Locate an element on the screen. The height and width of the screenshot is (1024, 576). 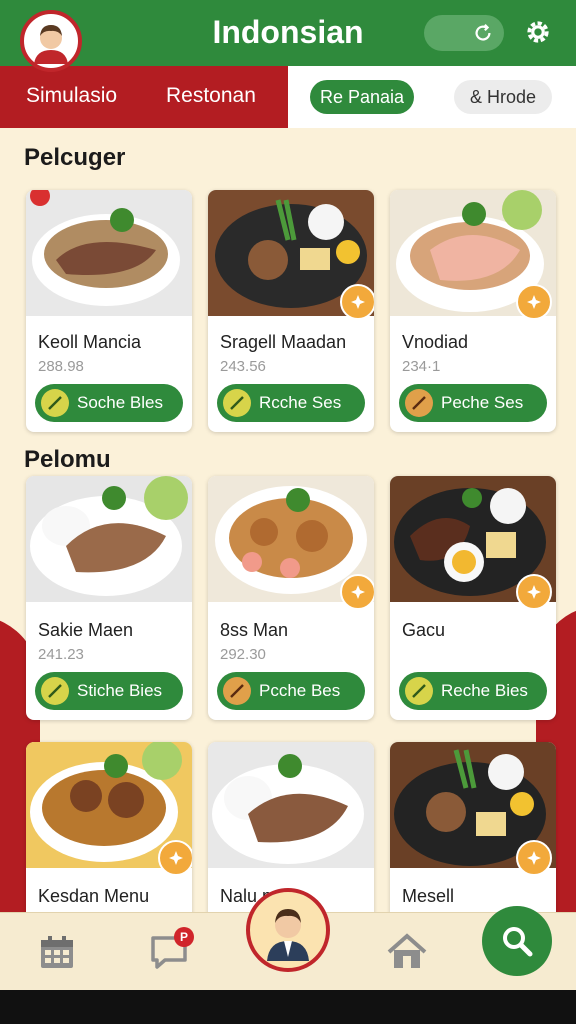
home-icon is located at coordinates (407, 950).